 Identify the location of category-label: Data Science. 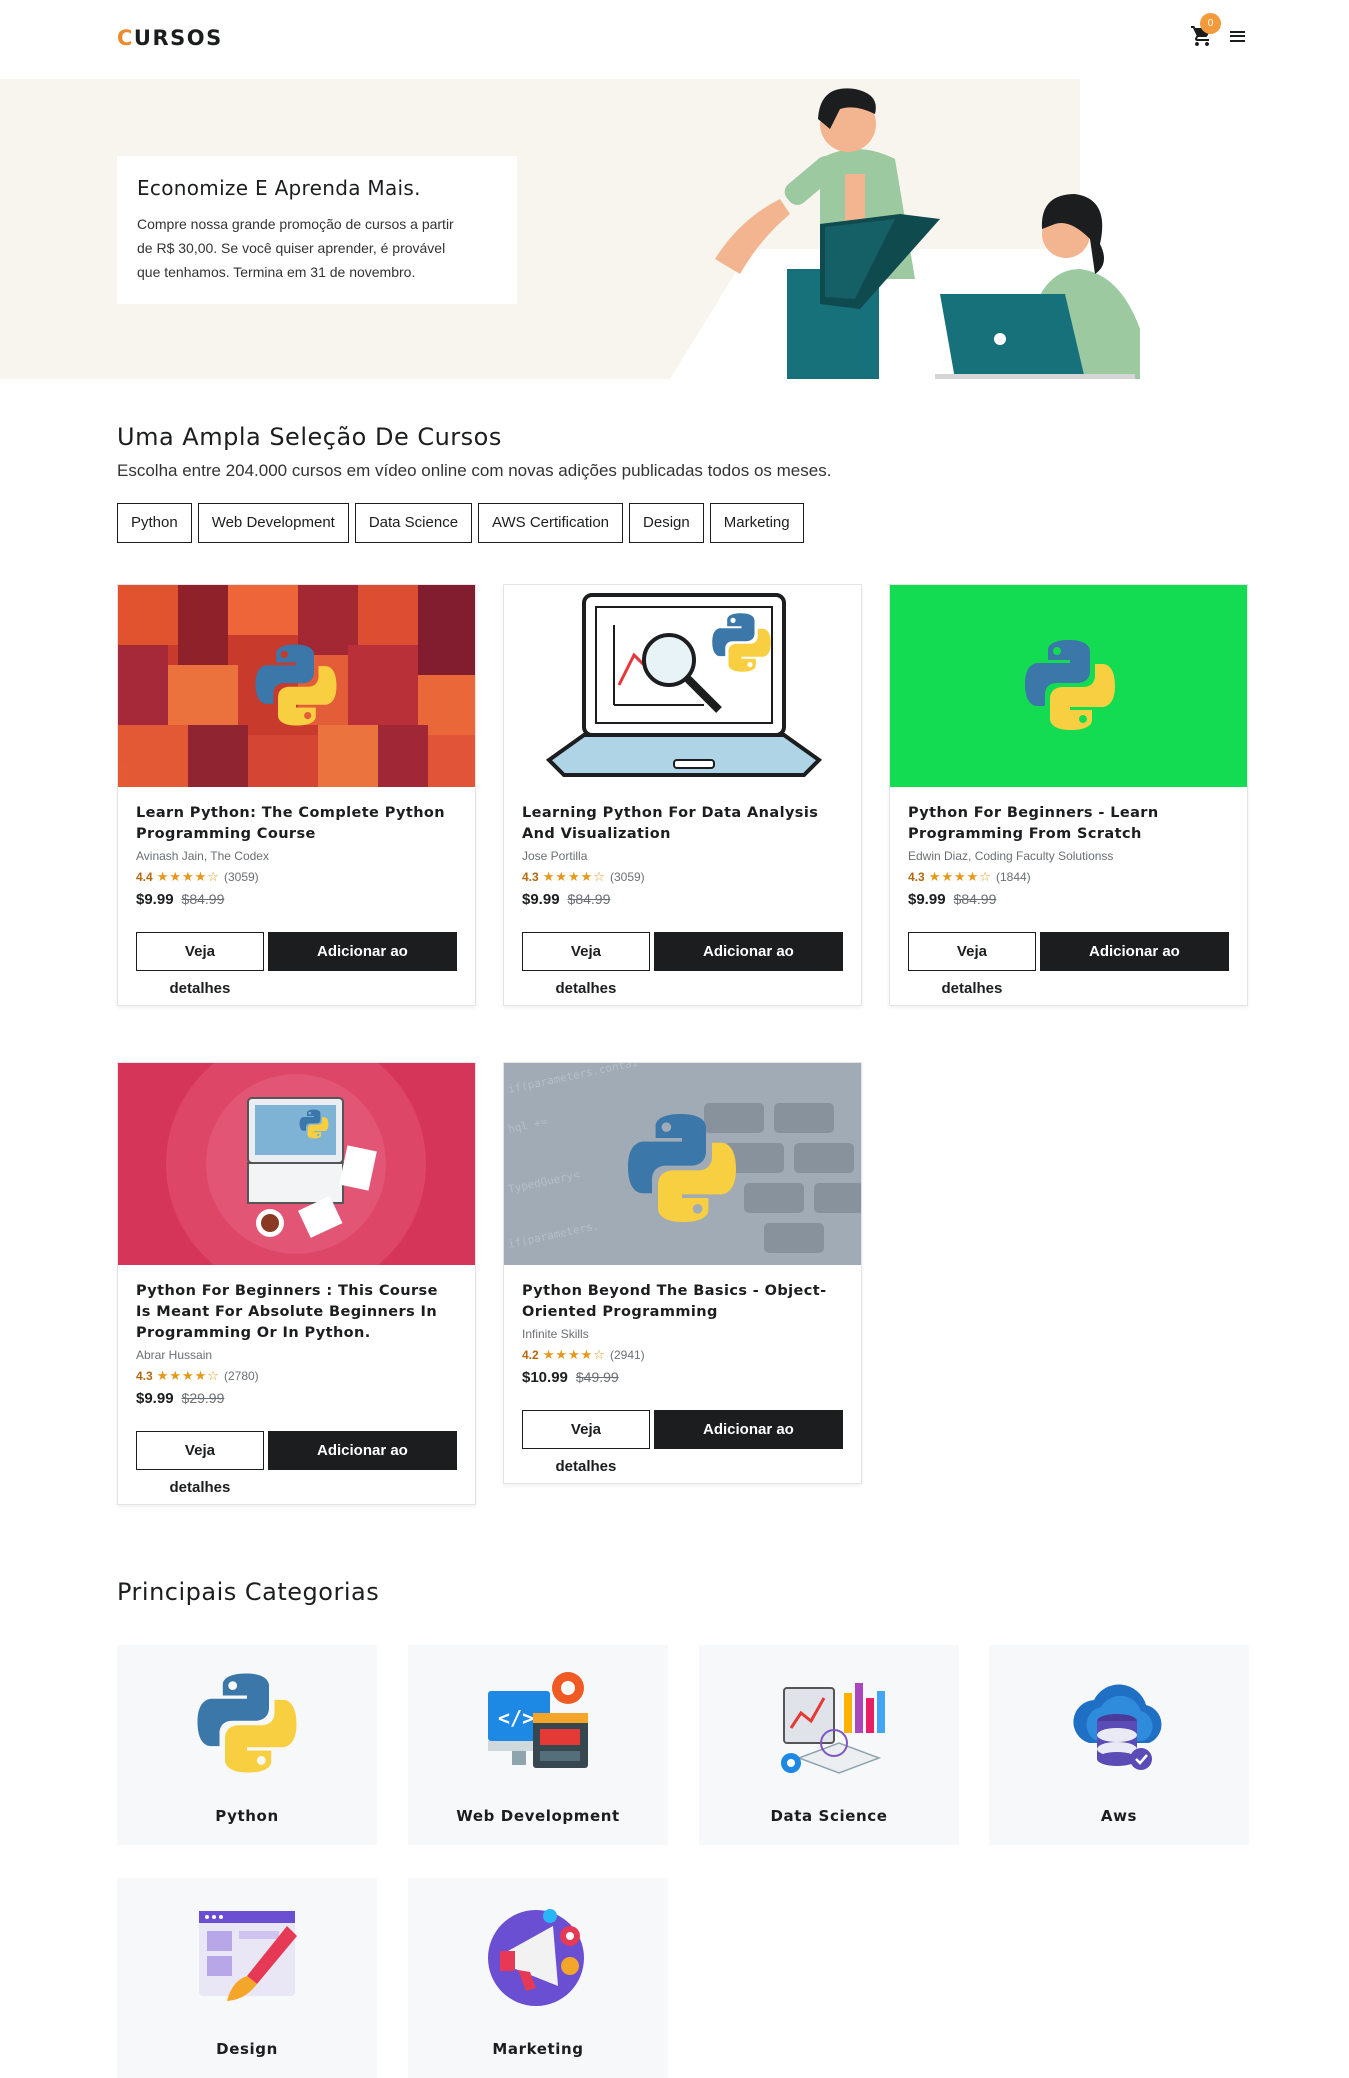
(829, 1816).